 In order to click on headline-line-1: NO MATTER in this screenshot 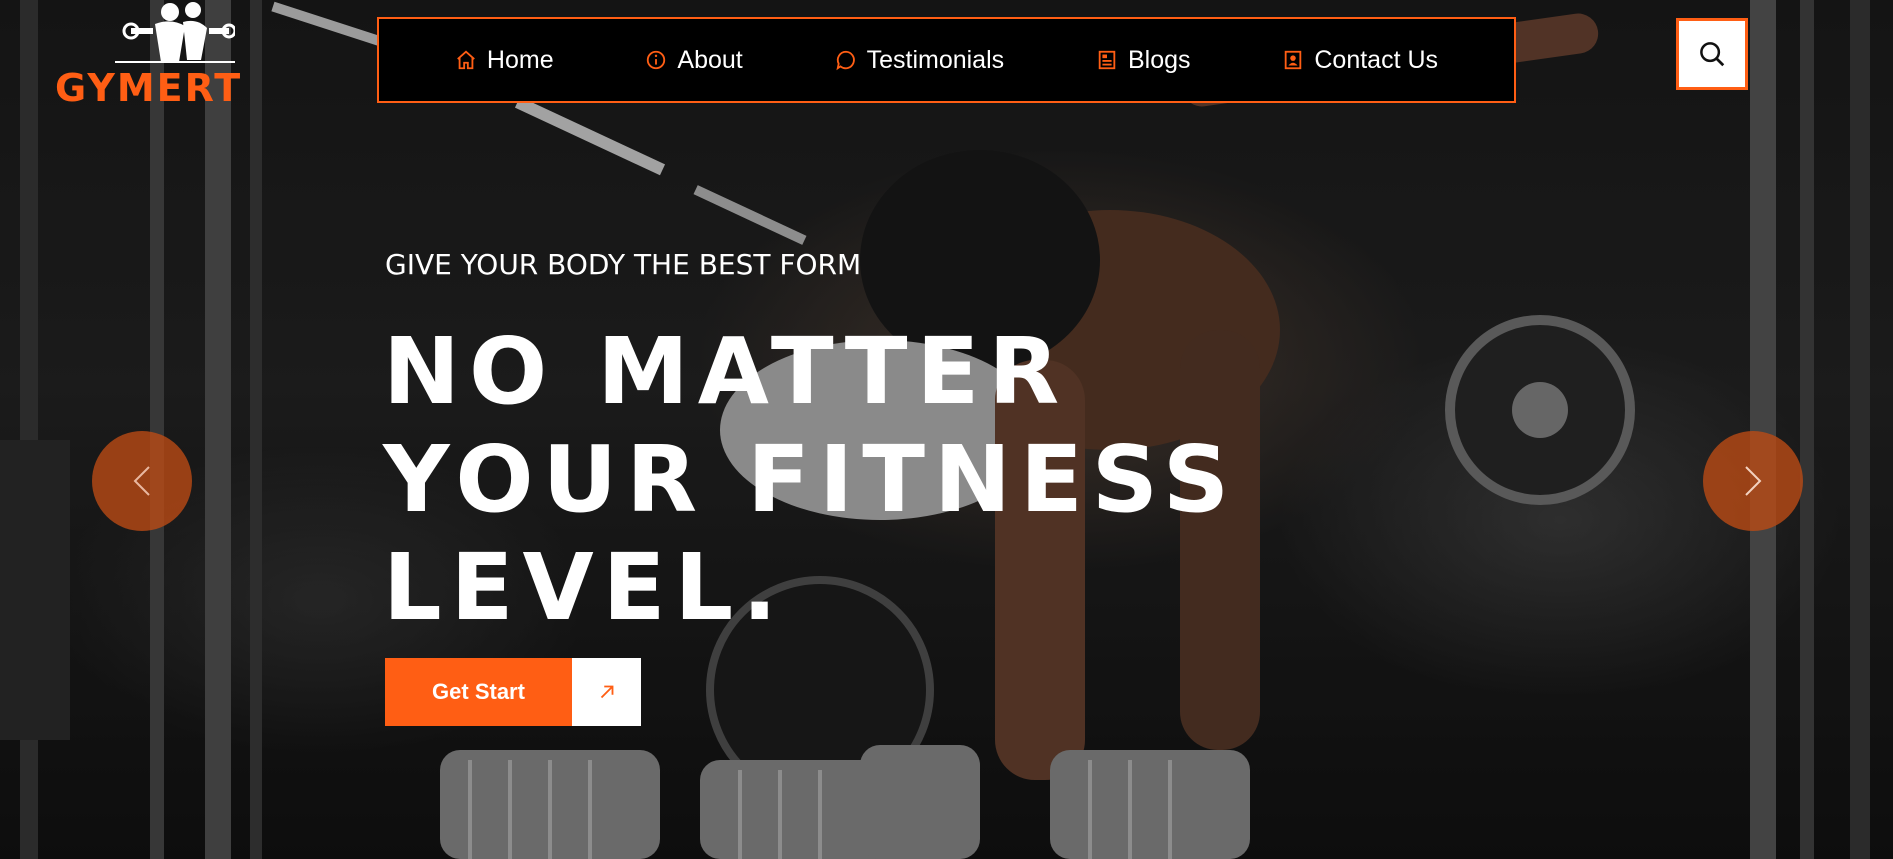, I will do `click(726, 371)`.